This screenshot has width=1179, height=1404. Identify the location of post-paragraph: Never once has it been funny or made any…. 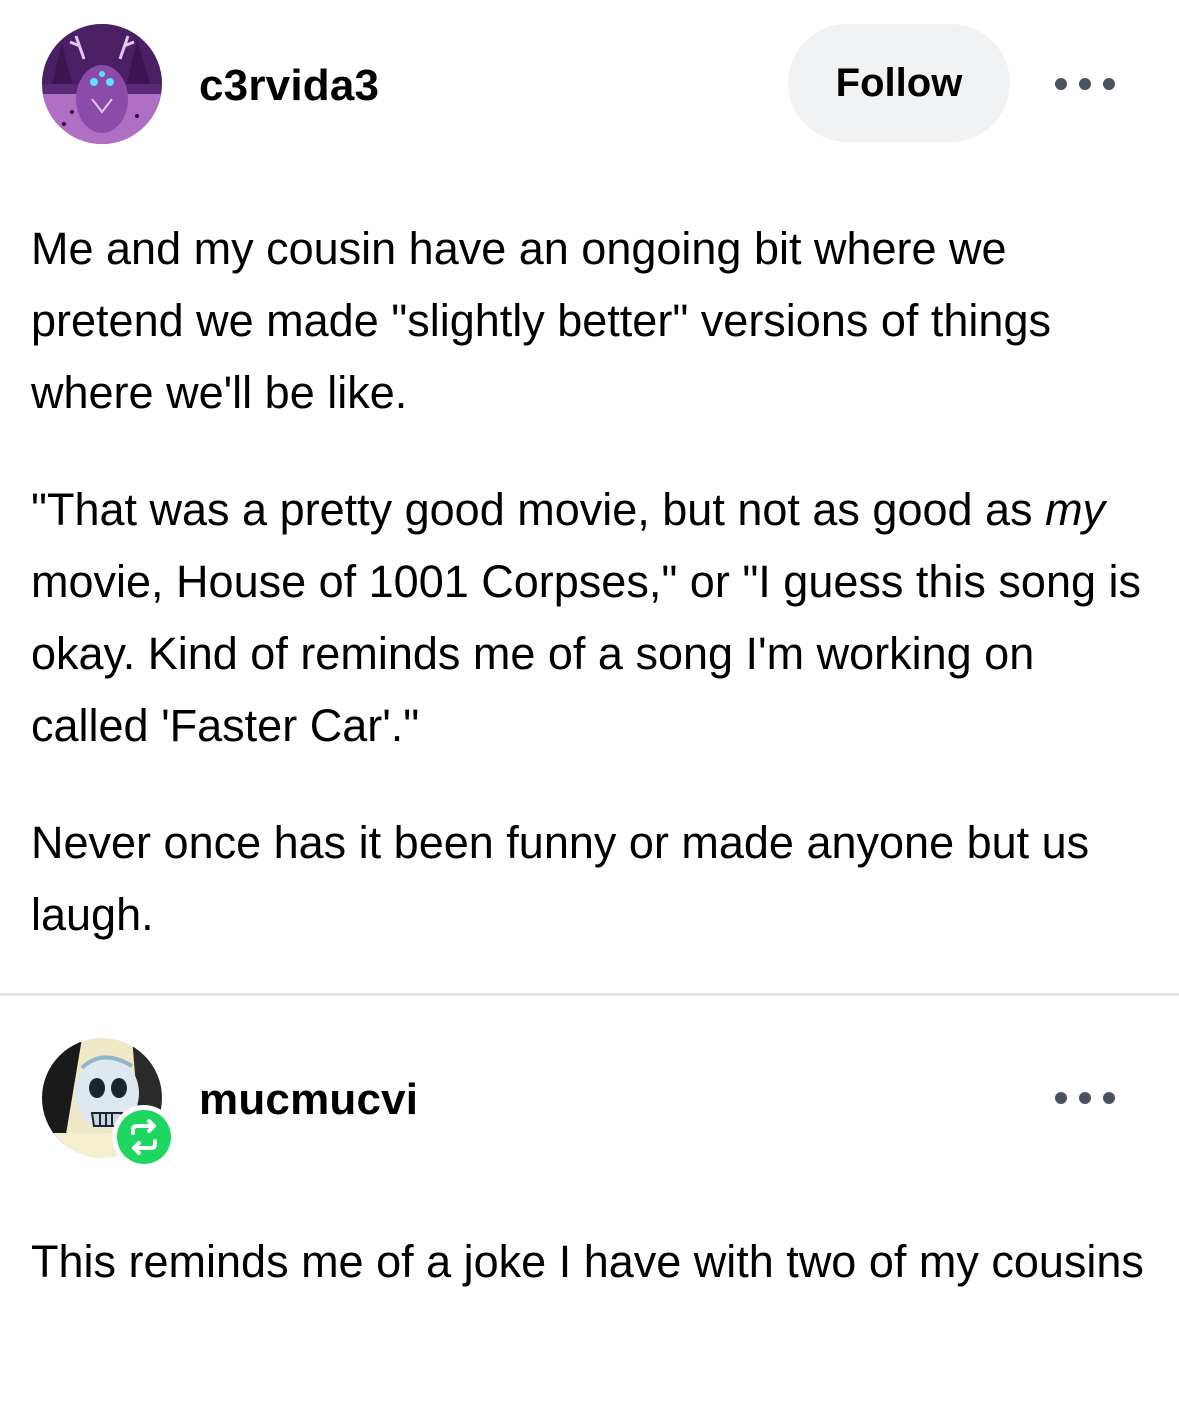
(560, 878).